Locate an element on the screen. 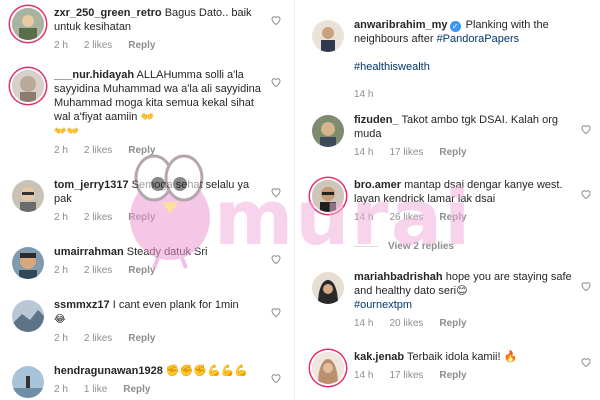 This screenshot has width=600, height=400. comment-username: mariahbadrishah is located at coordinates (398, 277).